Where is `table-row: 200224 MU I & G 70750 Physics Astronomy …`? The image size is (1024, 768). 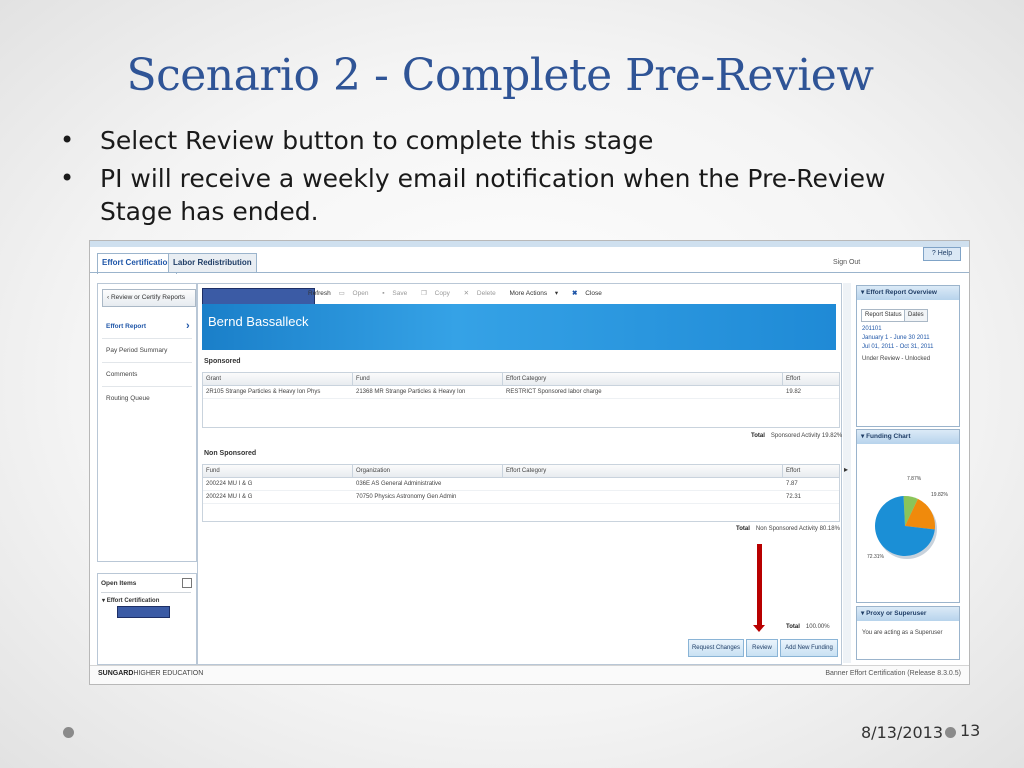 table-row: 200224 MU I & G 70750 Physics Astronomy … is located at coordinates (521, 497).